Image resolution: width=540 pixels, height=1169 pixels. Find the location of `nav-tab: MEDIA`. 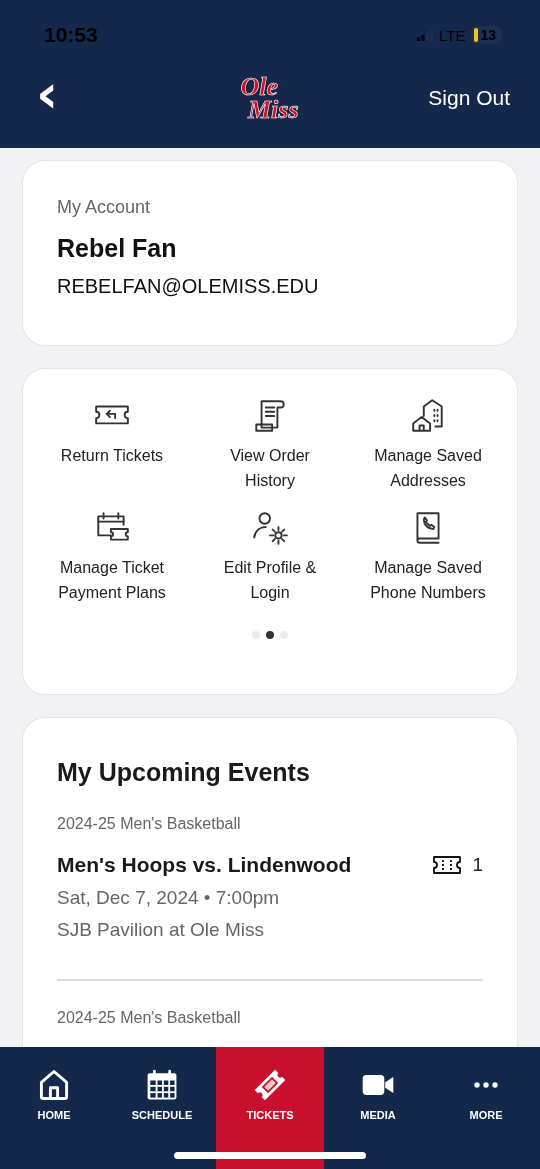

nav-tab: MEDIA is located at coordinates (378, 1108).